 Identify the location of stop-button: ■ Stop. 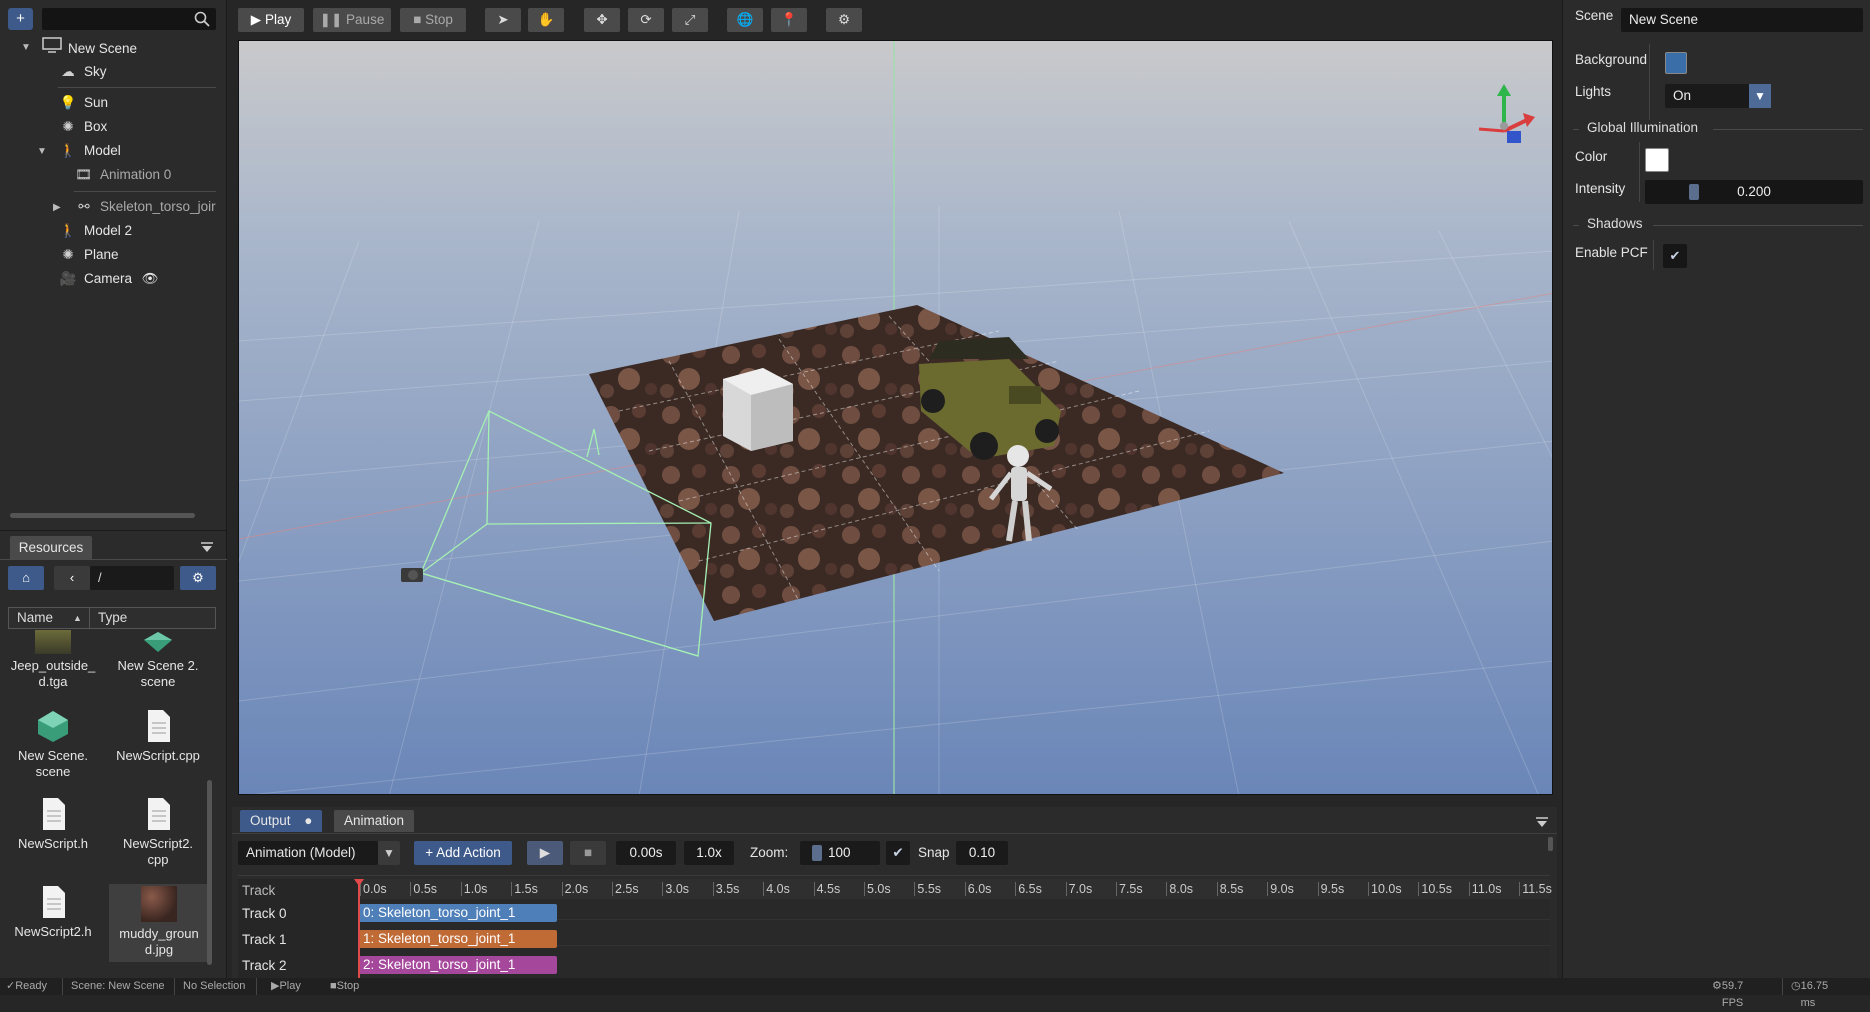
(433, 20).